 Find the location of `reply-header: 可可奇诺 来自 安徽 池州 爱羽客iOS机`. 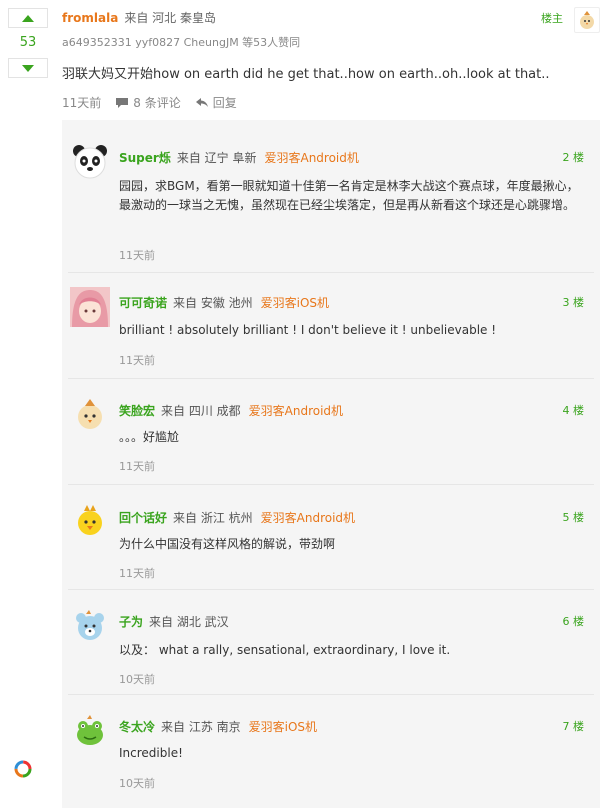

reply-header: 可可奇诺 来自 安徽 池州 爱羽客iOS机 is located at coordinates (224, 302).